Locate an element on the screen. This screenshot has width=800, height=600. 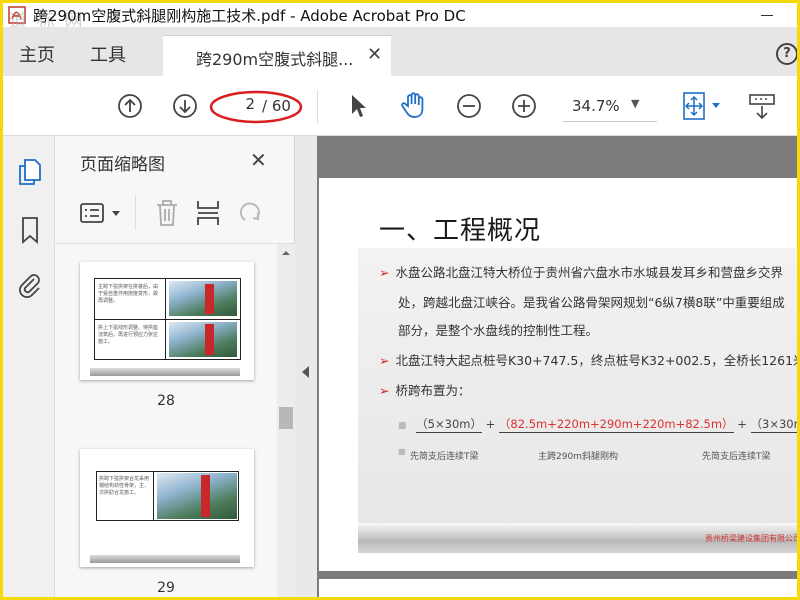
thumbnails-toolbar is located at coordinates (175, 214).